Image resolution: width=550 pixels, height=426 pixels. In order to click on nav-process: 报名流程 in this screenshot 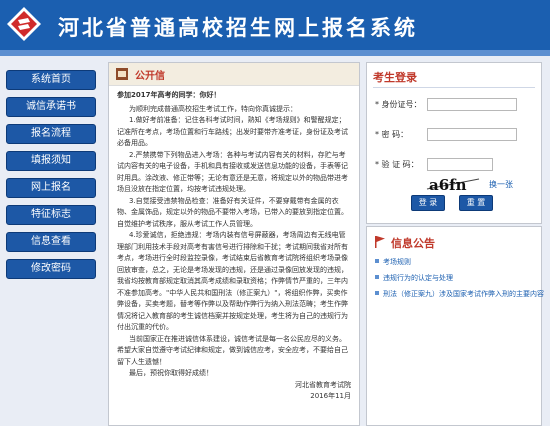, I will do `click(51, 134)`.